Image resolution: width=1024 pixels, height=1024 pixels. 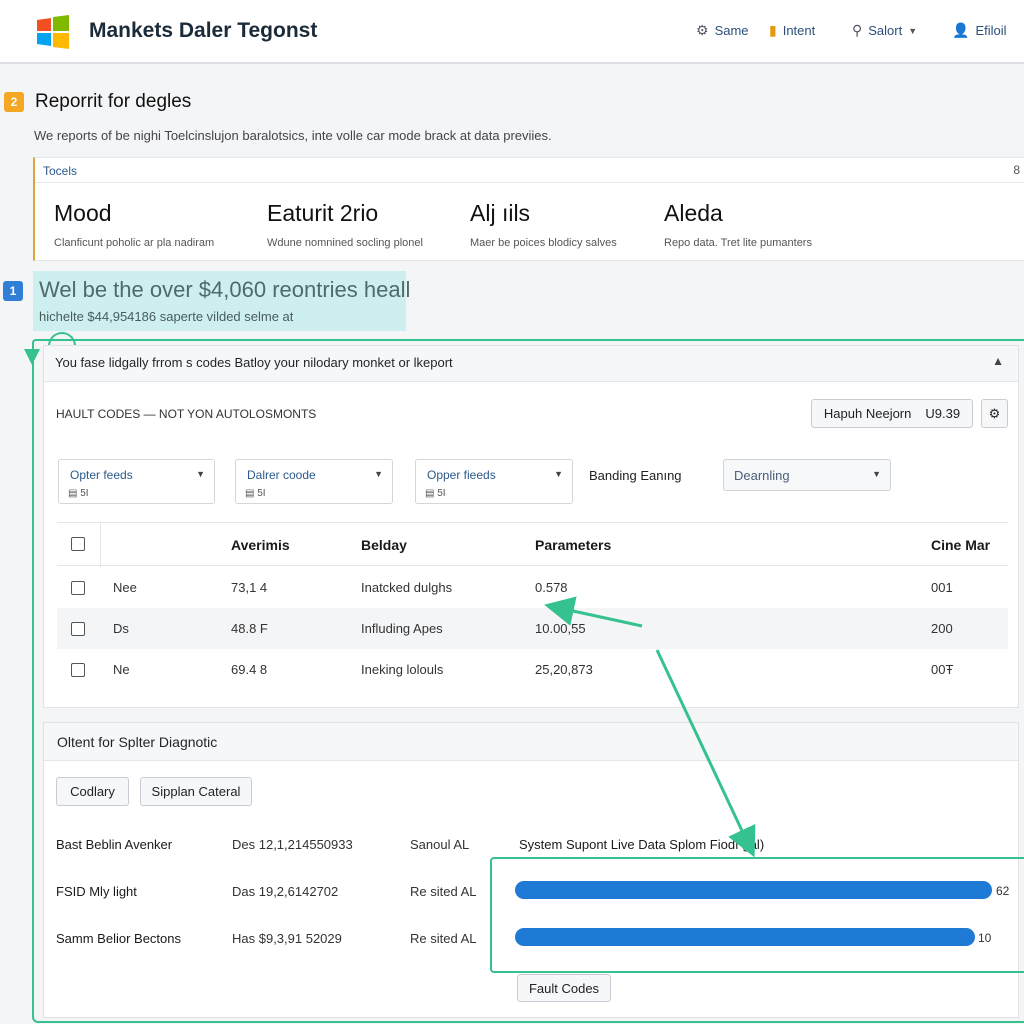 I want to click on dropdown-opter-feeds: Opter feeds ▼ ▤ 5I, so click(x=136, y=481).